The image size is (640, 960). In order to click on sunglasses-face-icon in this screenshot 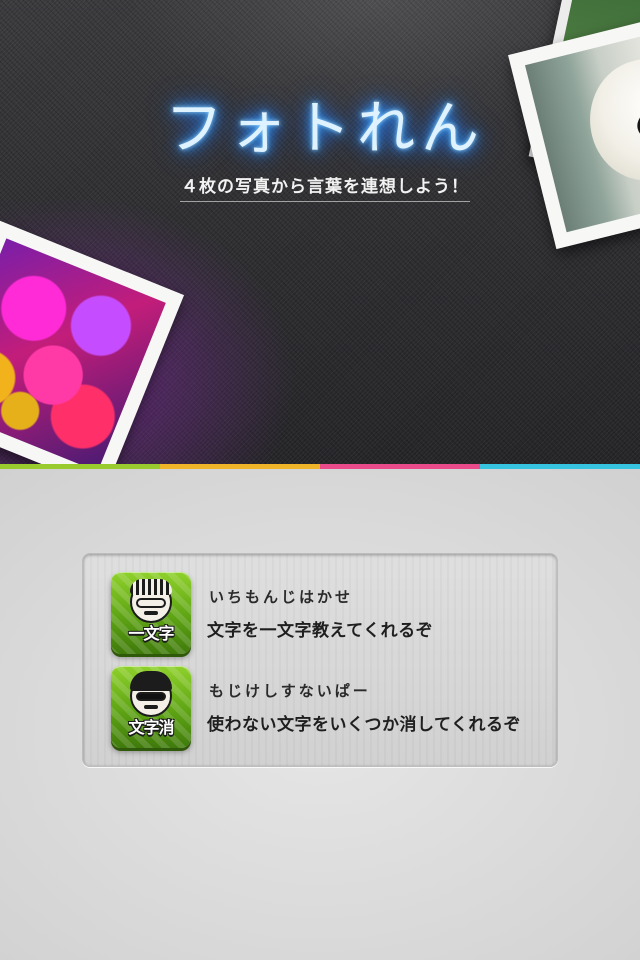, I will do `click(151, 694)`.